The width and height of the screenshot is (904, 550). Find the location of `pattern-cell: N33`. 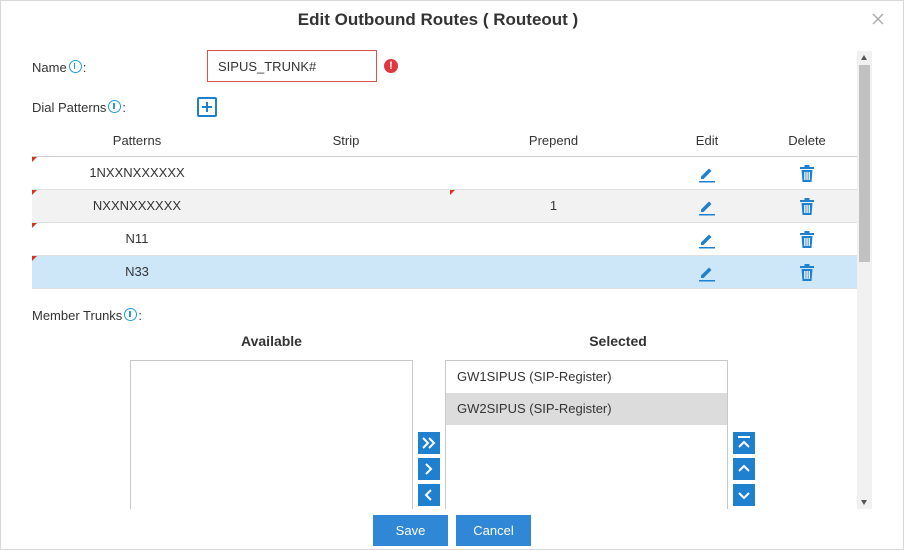

pattern-cell: N33 is located at coordinates (137, 271).